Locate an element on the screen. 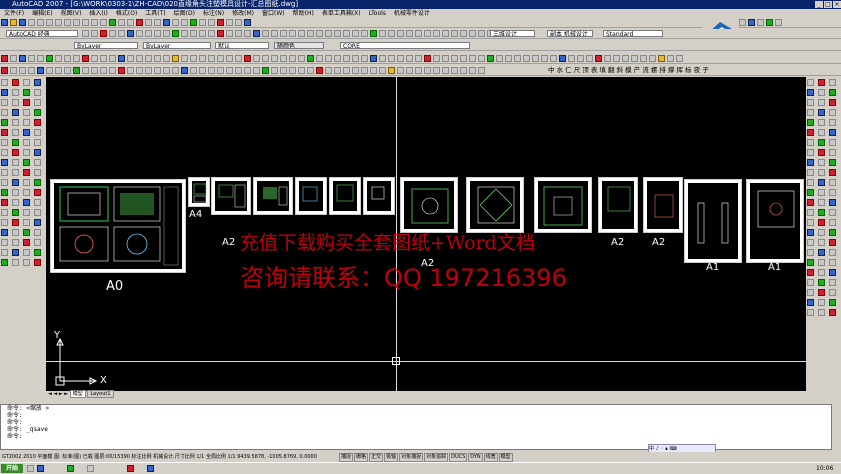  textstyle-select: Standard is located at coordinates (633, 33).